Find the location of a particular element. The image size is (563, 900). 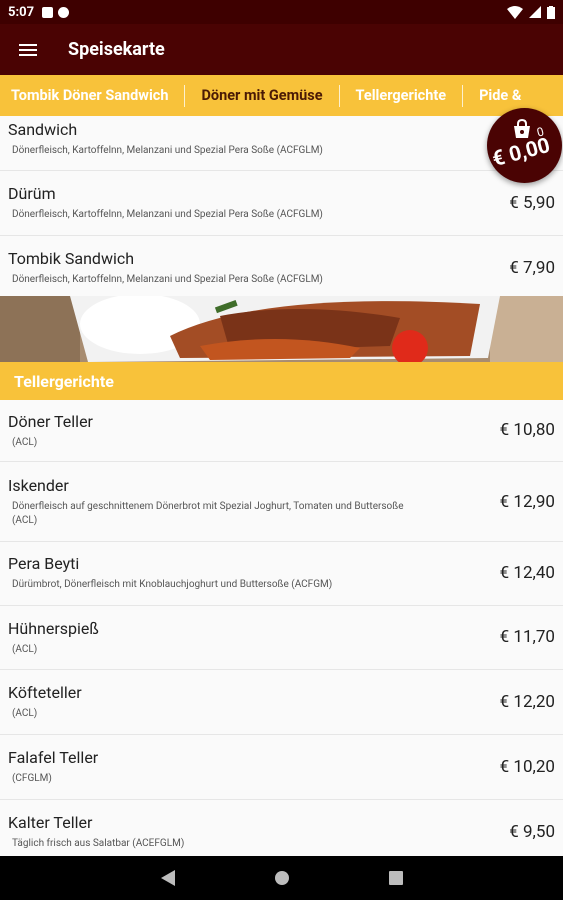

item-name: Köfteteller is located at coordinates (45, 692).